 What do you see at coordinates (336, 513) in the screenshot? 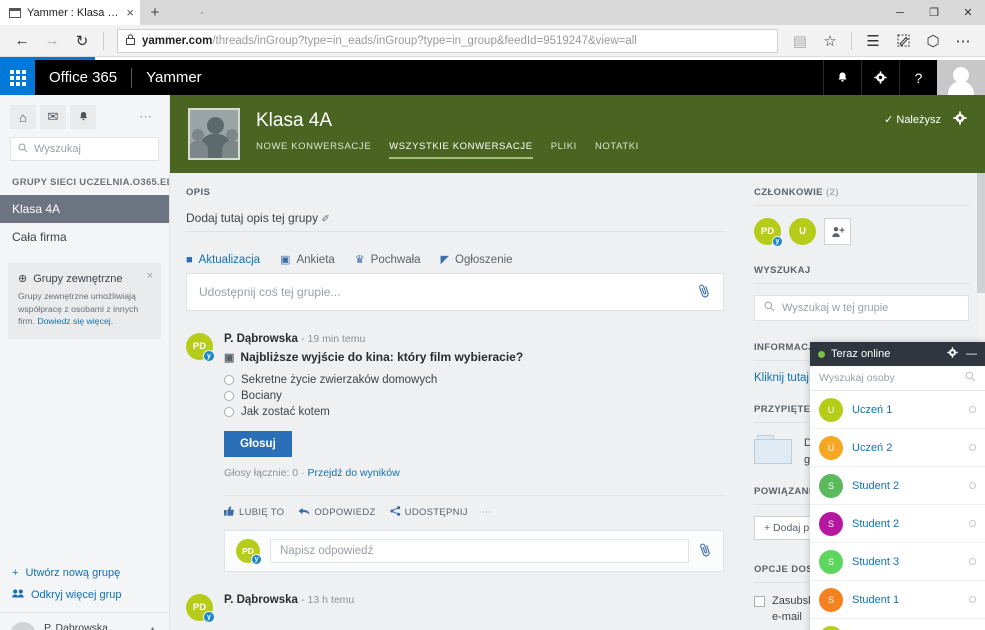
I see `reply-button: ODPOWIEDZ` at bounding box center [336, 513].